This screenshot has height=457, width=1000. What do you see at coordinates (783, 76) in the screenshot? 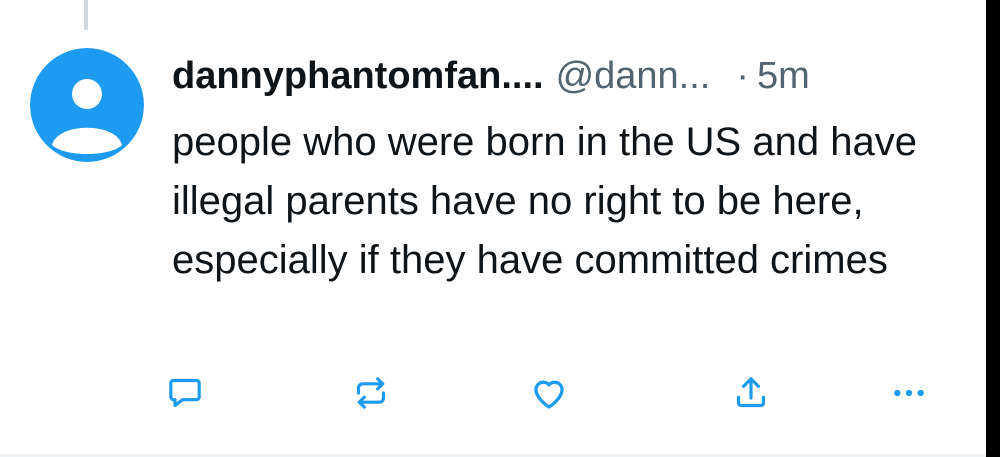
I see `timestamp: 5m` at bounding box center [783, 76].